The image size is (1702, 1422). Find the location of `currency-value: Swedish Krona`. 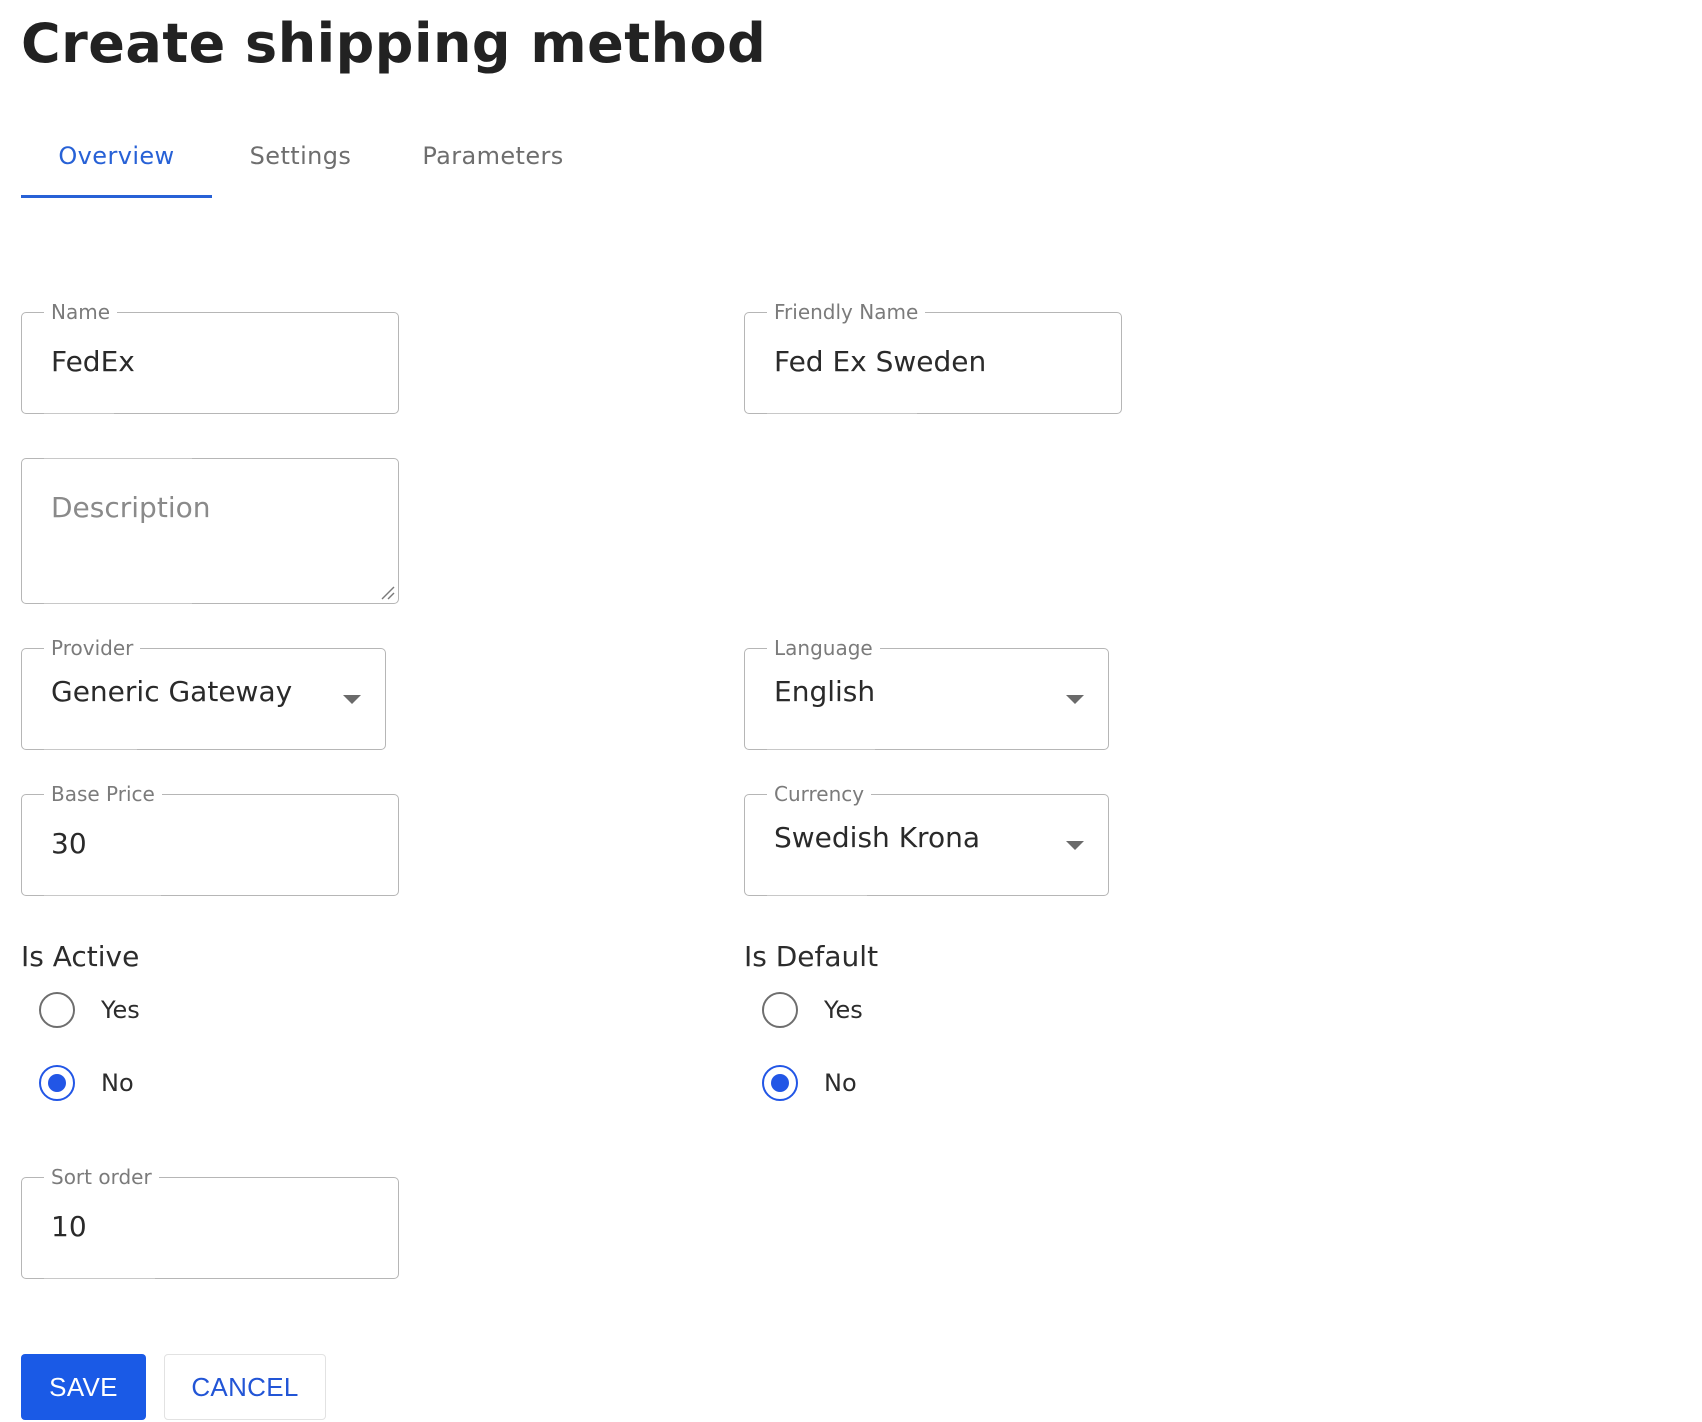

currency-value: Swedish Krona is located at coordinates (877, 837).